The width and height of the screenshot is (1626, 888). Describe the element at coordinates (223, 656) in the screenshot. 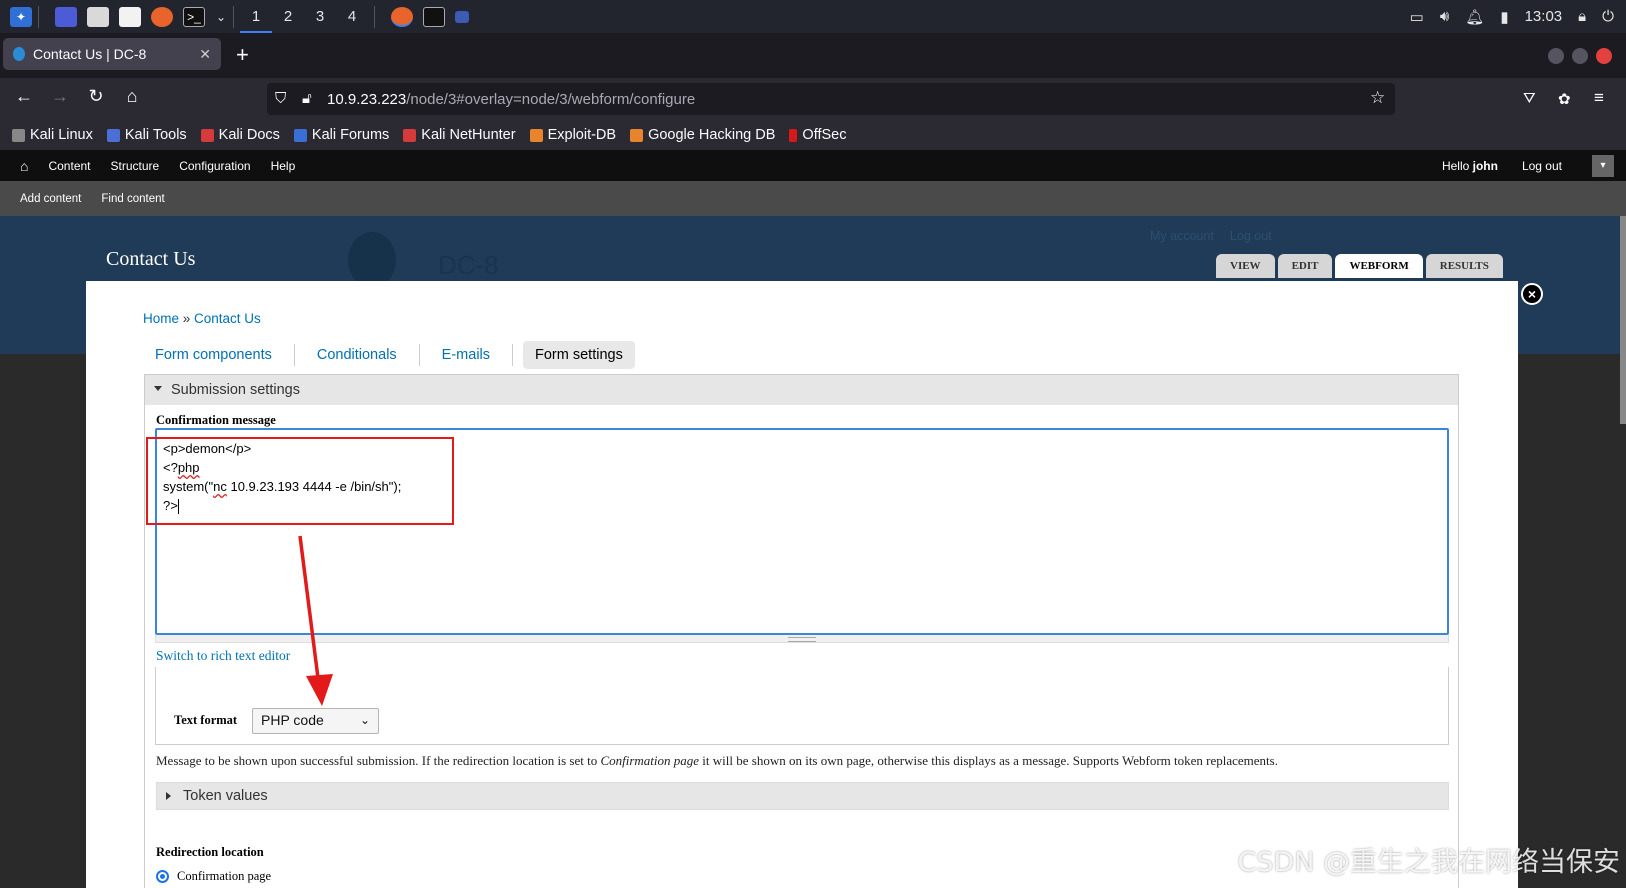

I see `switch-rich-text-link: Switch to rich text editor` at that location.